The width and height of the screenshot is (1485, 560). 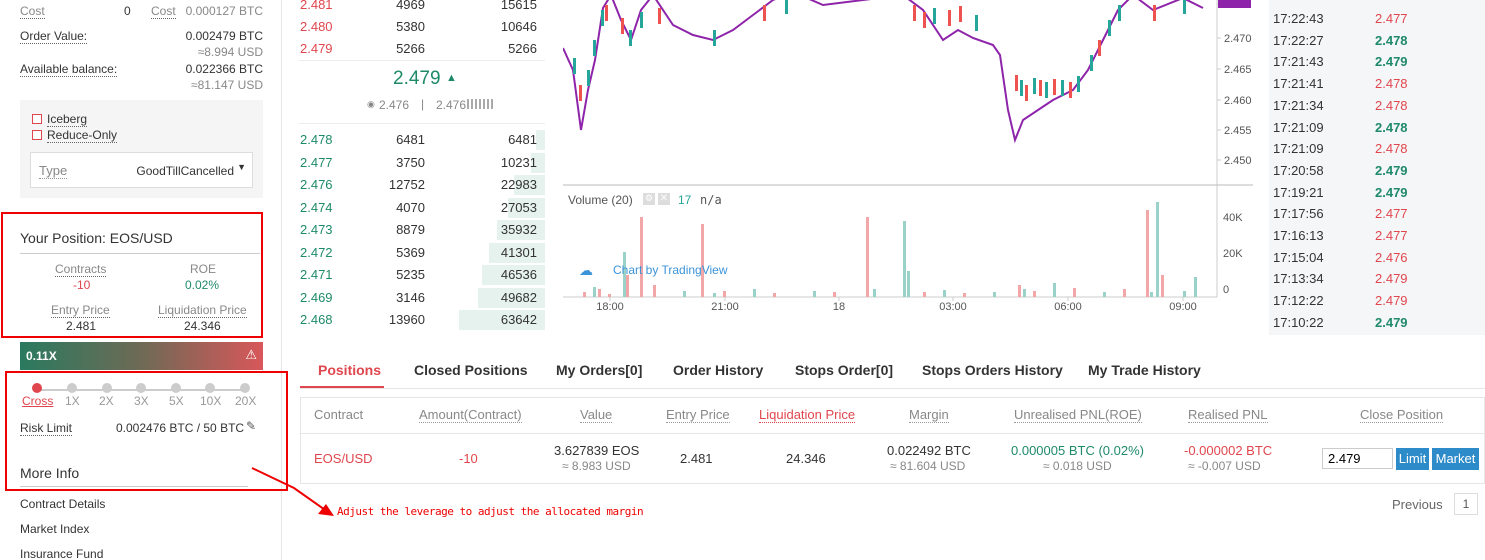 What do you see at coordinates (410, 229) in the screenshot?
I see `bid-amount: 8879` at bounding box center [410, 229].